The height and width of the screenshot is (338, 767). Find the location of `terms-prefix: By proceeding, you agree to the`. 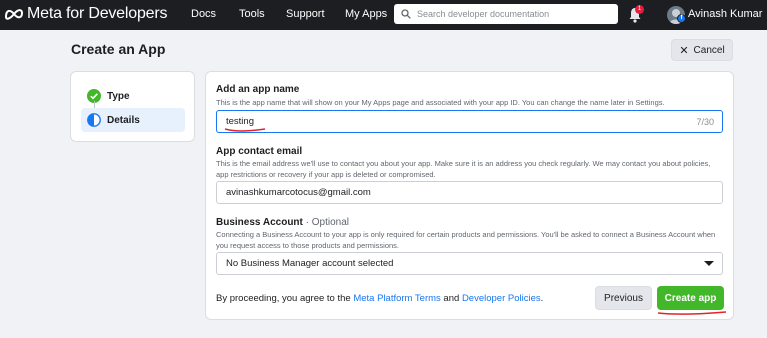

terms-prefix: By proceeding, you agree to the is located at coordinates (285, 298).